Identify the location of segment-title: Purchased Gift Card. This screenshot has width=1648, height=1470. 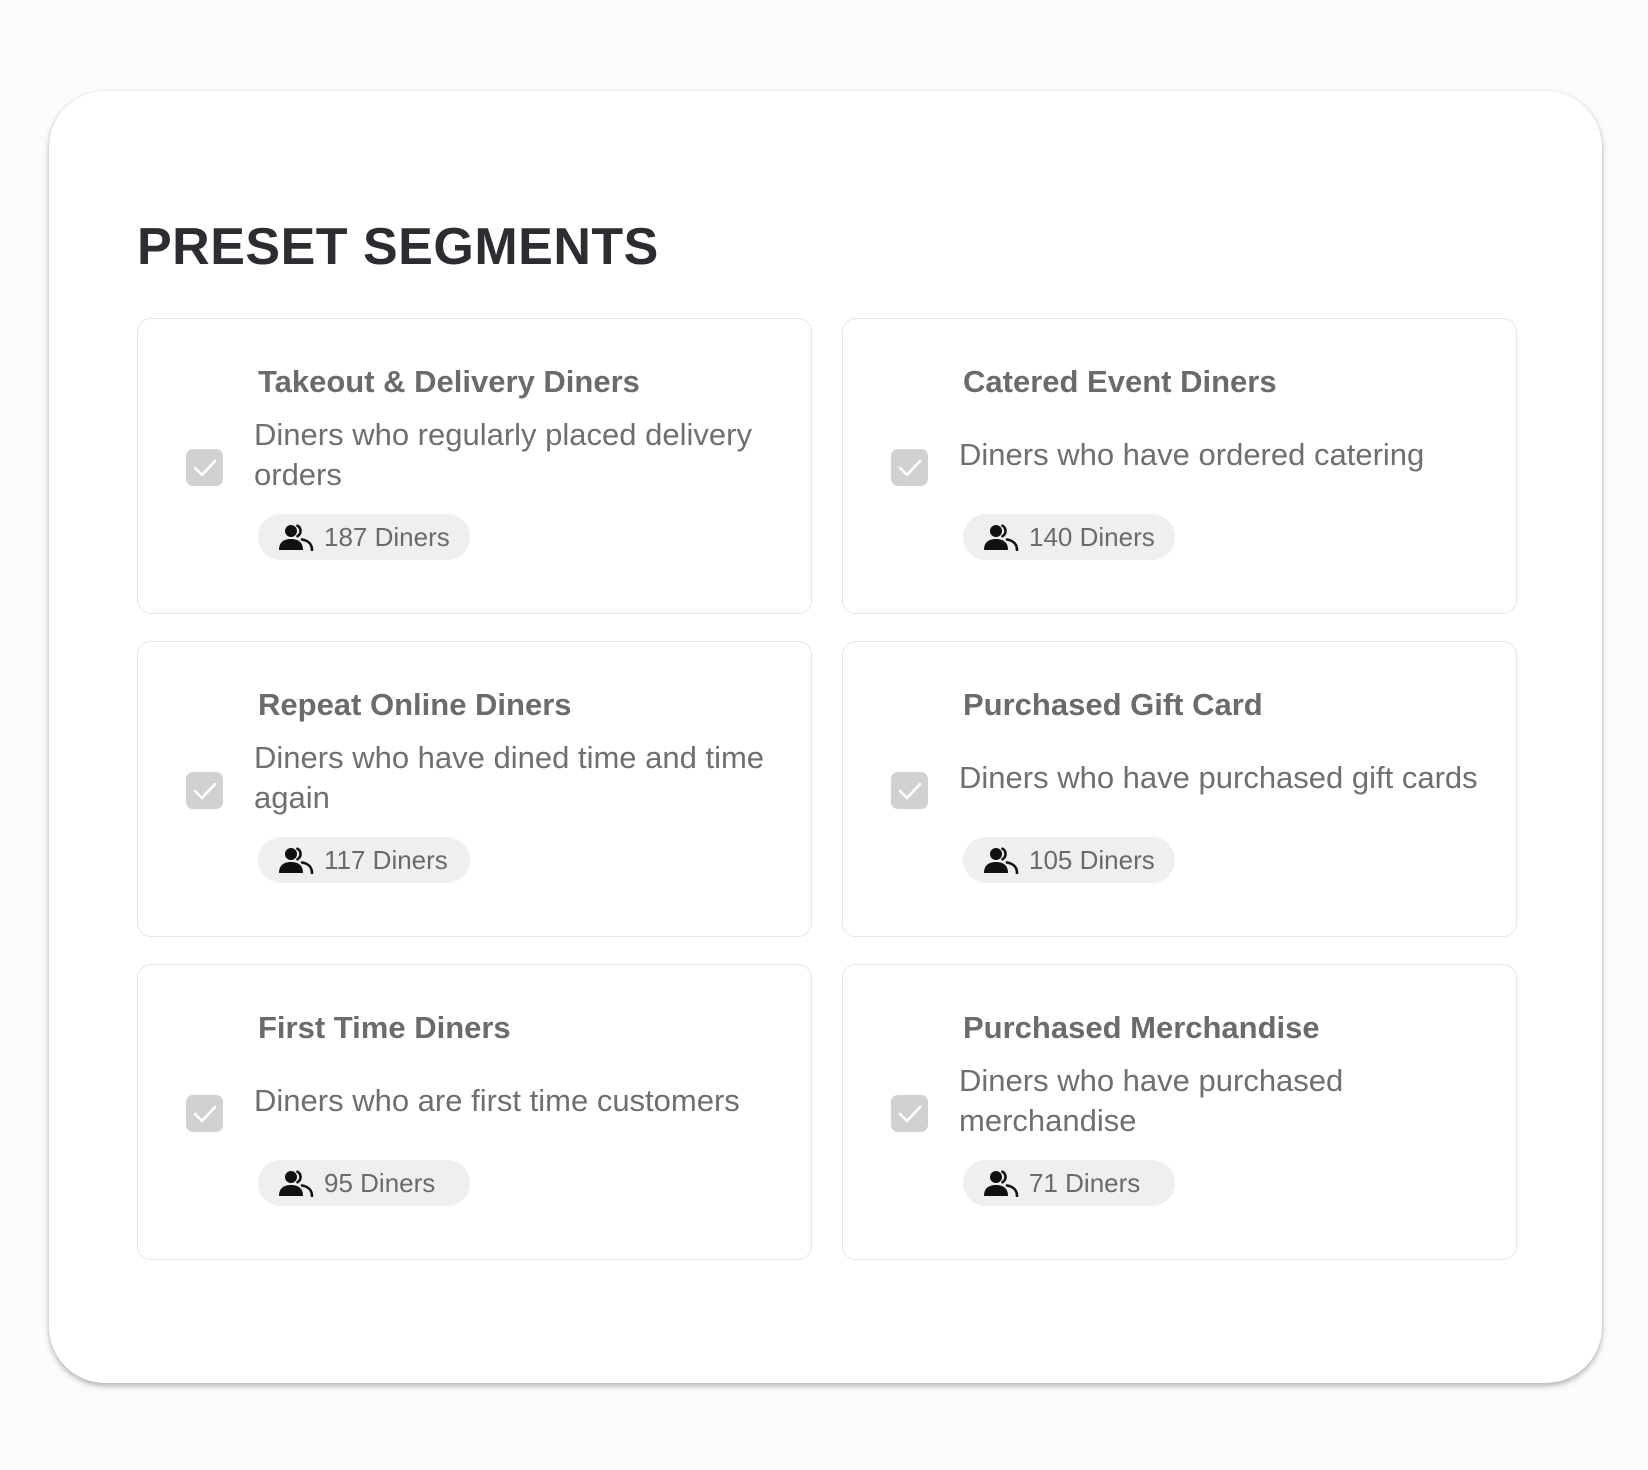
(1113, 704).